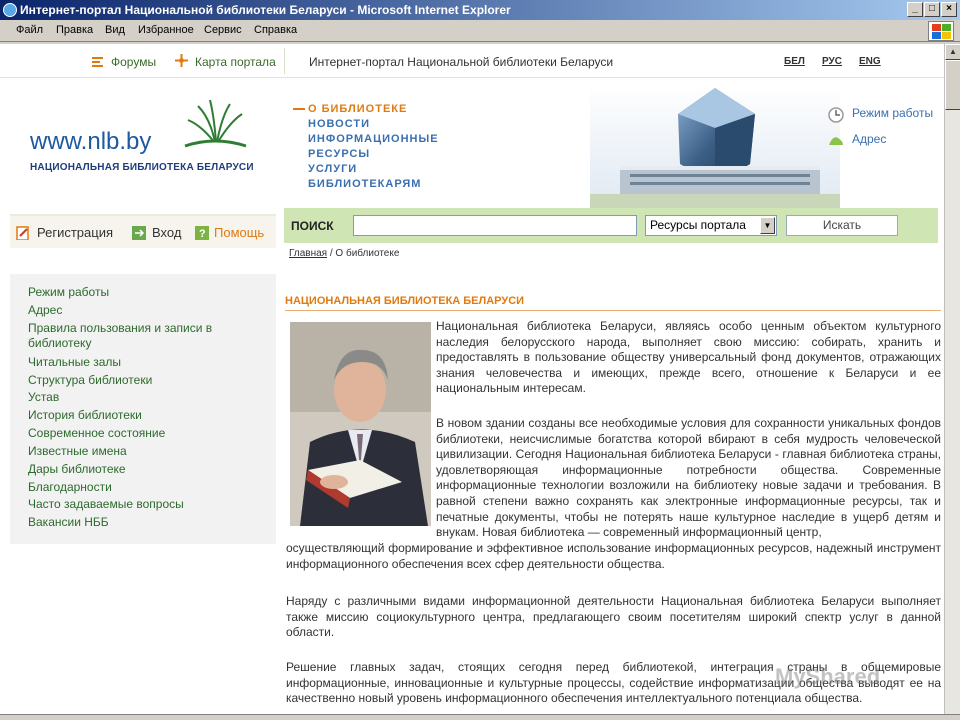 The height and width of the screenshot is (720, 960). I want to click on sitemap-icon, so click(181, 60).